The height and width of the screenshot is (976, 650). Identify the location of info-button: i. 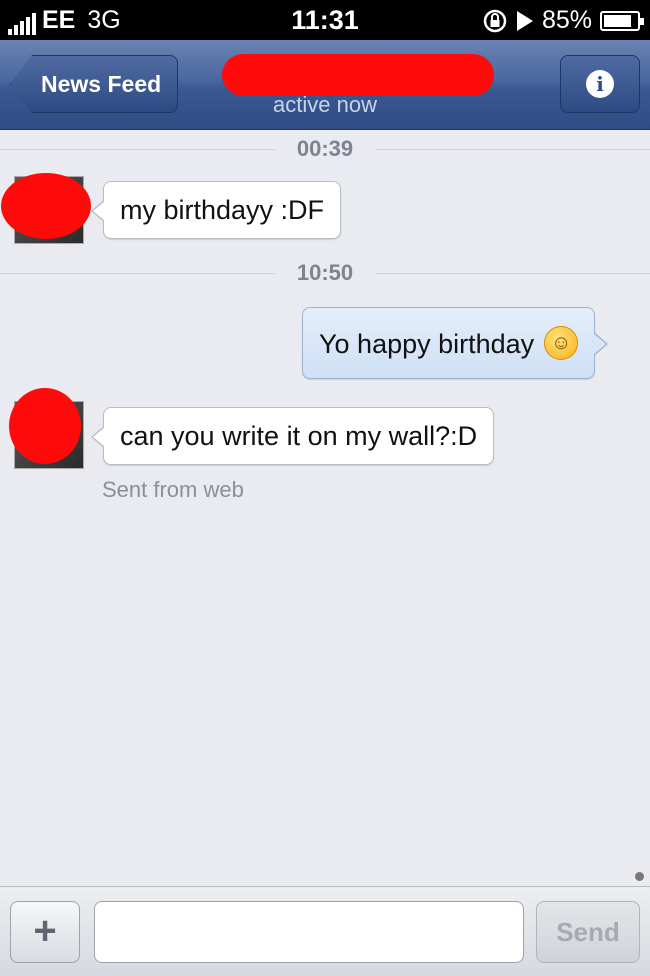
(600, 84).